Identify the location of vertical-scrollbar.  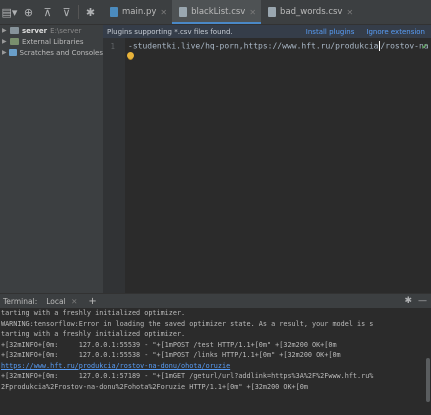
(428, 380).